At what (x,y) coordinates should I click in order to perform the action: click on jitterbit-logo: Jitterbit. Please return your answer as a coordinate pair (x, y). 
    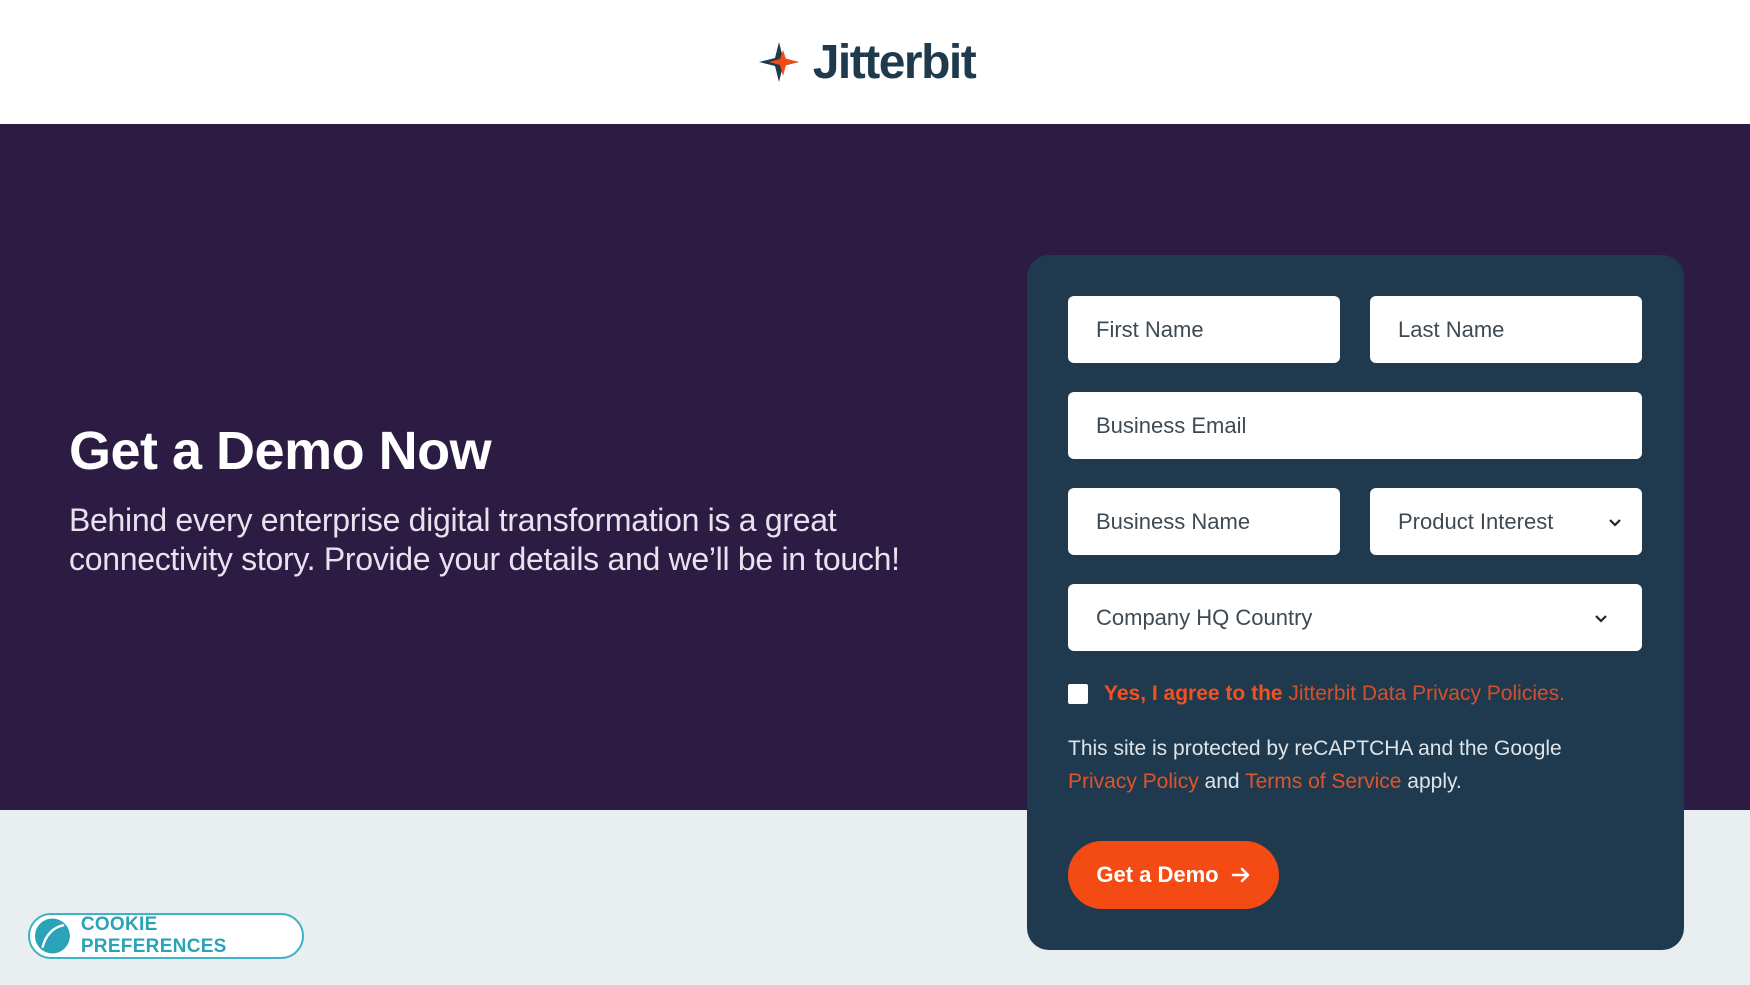
    Looking at the image, I should click on (866, 62).